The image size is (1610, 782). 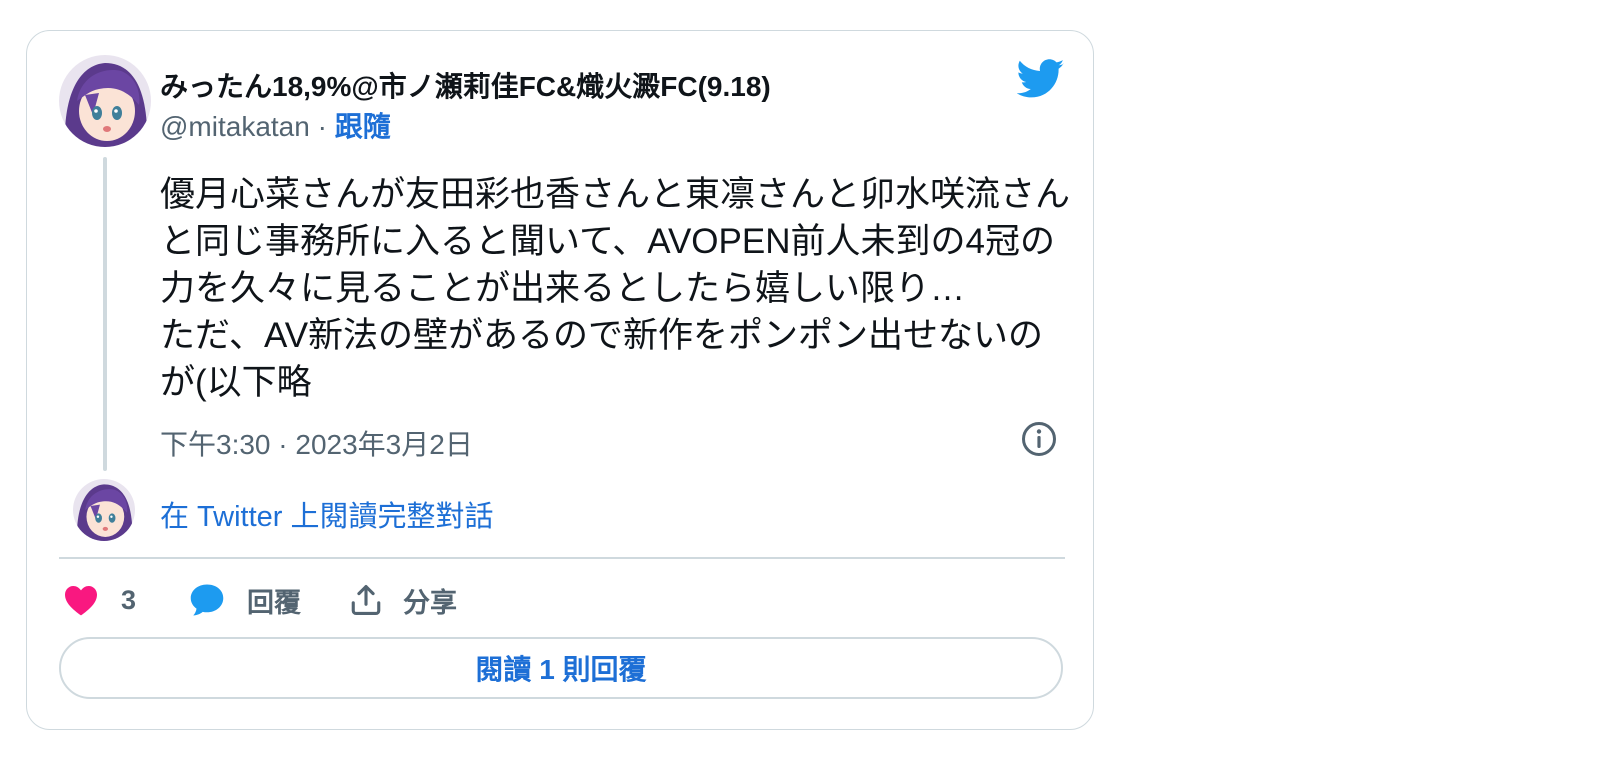 What do you see at coordinates (99, 600) in the screenshot?
I see `like-button: 3` at bounding box center [99, 600].